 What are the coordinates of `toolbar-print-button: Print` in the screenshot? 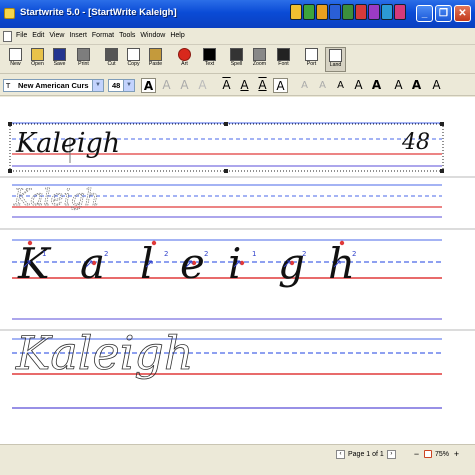 It's located at (83, 59).